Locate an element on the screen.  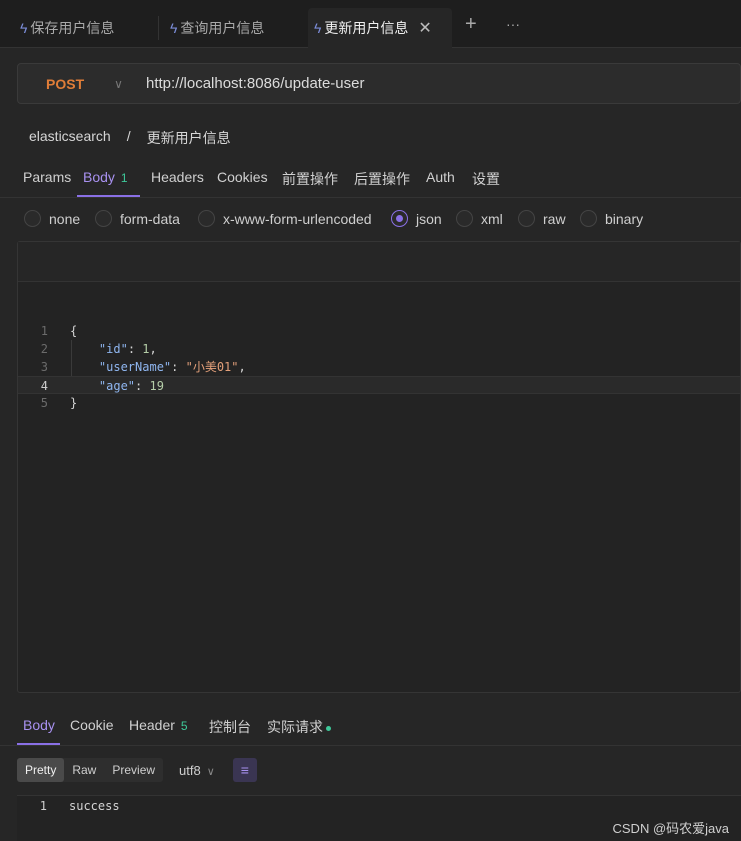
code-line: 2 "id": 1, is located at coordinates (379, 349).